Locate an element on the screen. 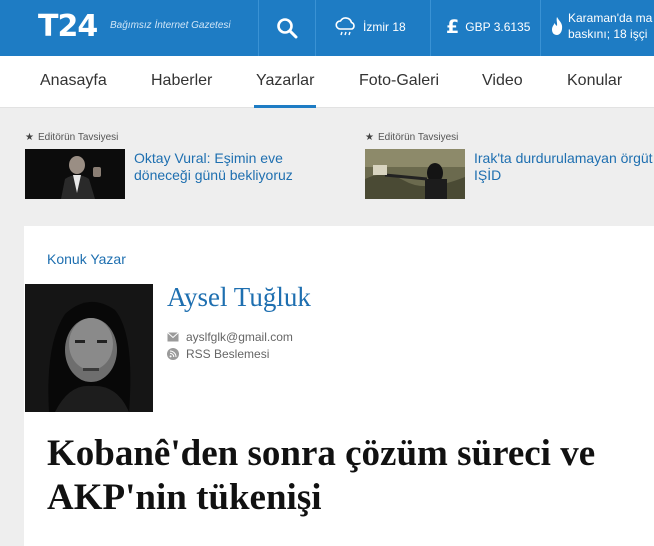 The image size is (654, 546). cloud-rain-icon is located at coordinates (345, 26).